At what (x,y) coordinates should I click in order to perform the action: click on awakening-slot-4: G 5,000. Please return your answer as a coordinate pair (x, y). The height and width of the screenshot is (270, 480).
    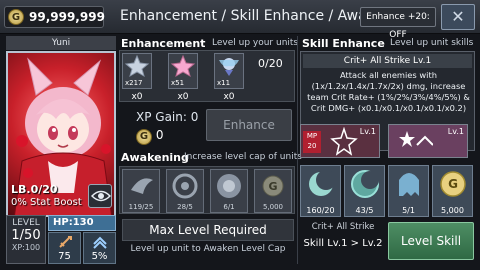
    Looking at the image, I should click on (273, 191).